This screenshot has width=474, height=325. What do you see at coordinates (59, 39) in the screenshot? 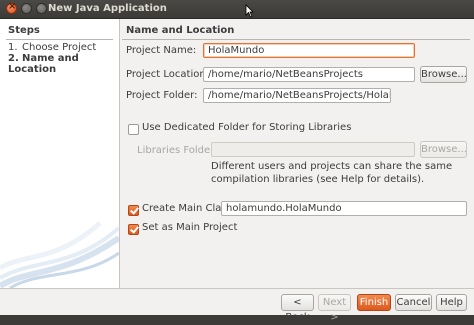
I see `steps-divider` at bounding box center [59, 39].